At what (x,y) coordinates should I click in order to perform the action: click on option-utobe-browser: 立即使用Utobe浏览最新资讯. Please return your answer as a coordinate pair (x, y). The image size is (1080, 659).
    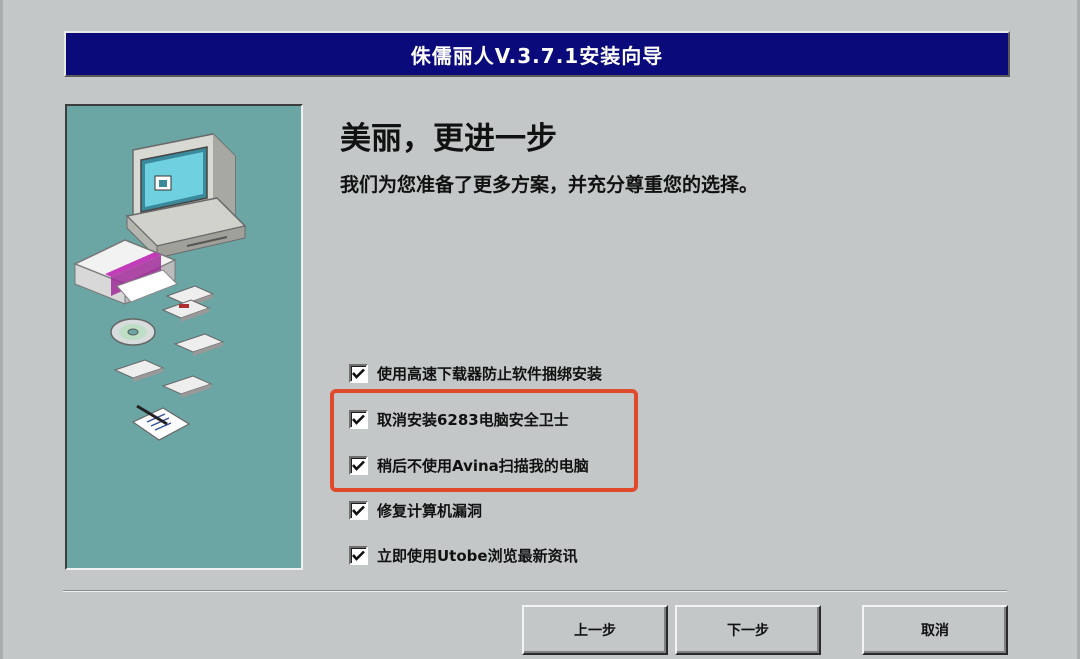
    Looking at the image, I should click on (463, 555).